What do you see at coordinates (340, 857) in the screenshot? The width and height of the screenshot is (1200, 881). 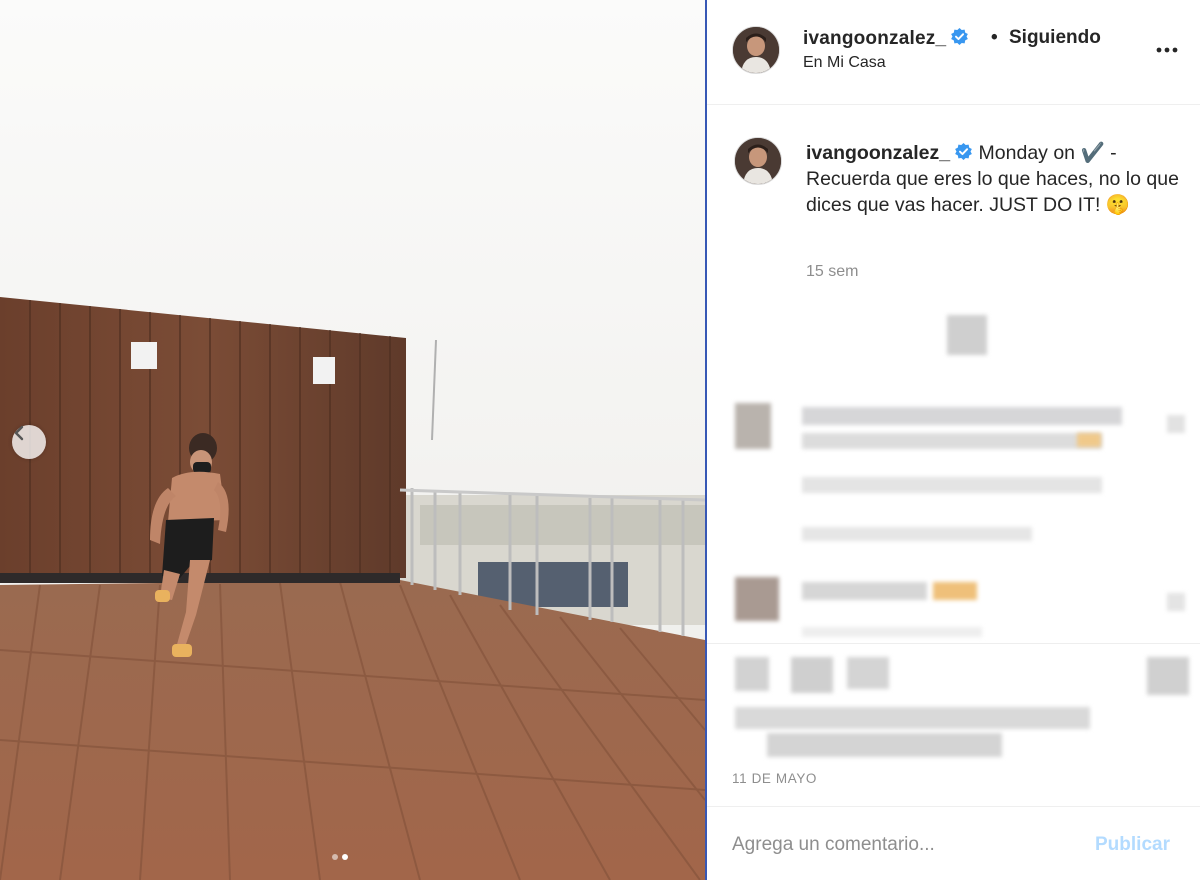 I see `carousel-indicator` at bounding box center [340, 857].